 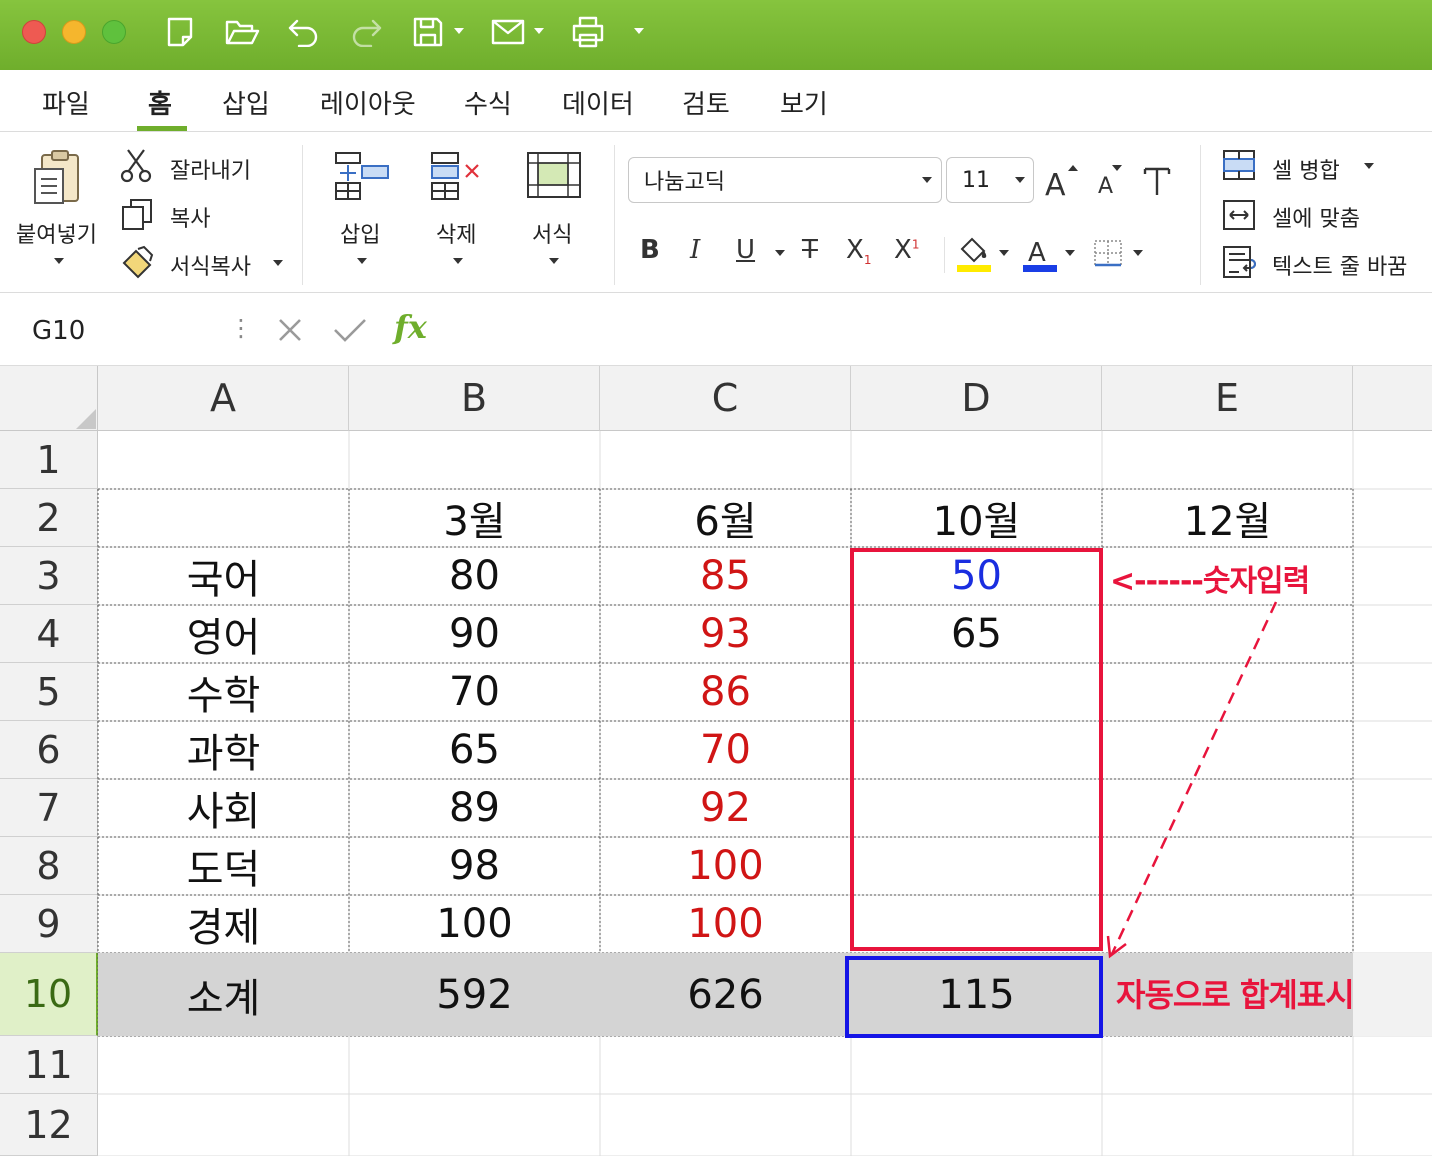 What do you see at coordinates (488, 102) in the screenshot?
I see `tab-formula: 수식` at bounding box center [488, 102].